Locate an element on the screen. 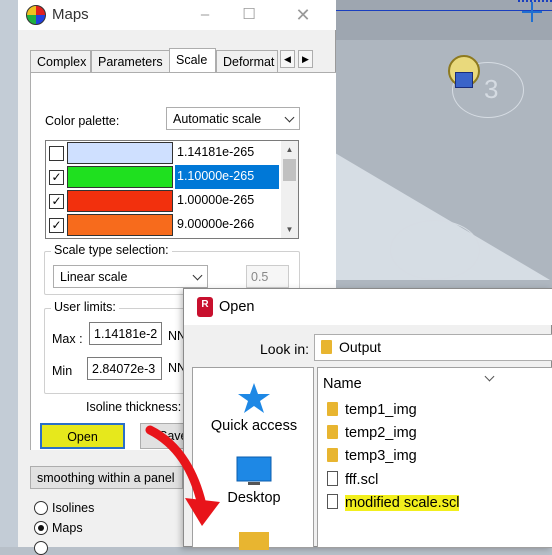 The image size is (552, 555). scale-type-value: Linear scale is located at coordinates (94, 277).